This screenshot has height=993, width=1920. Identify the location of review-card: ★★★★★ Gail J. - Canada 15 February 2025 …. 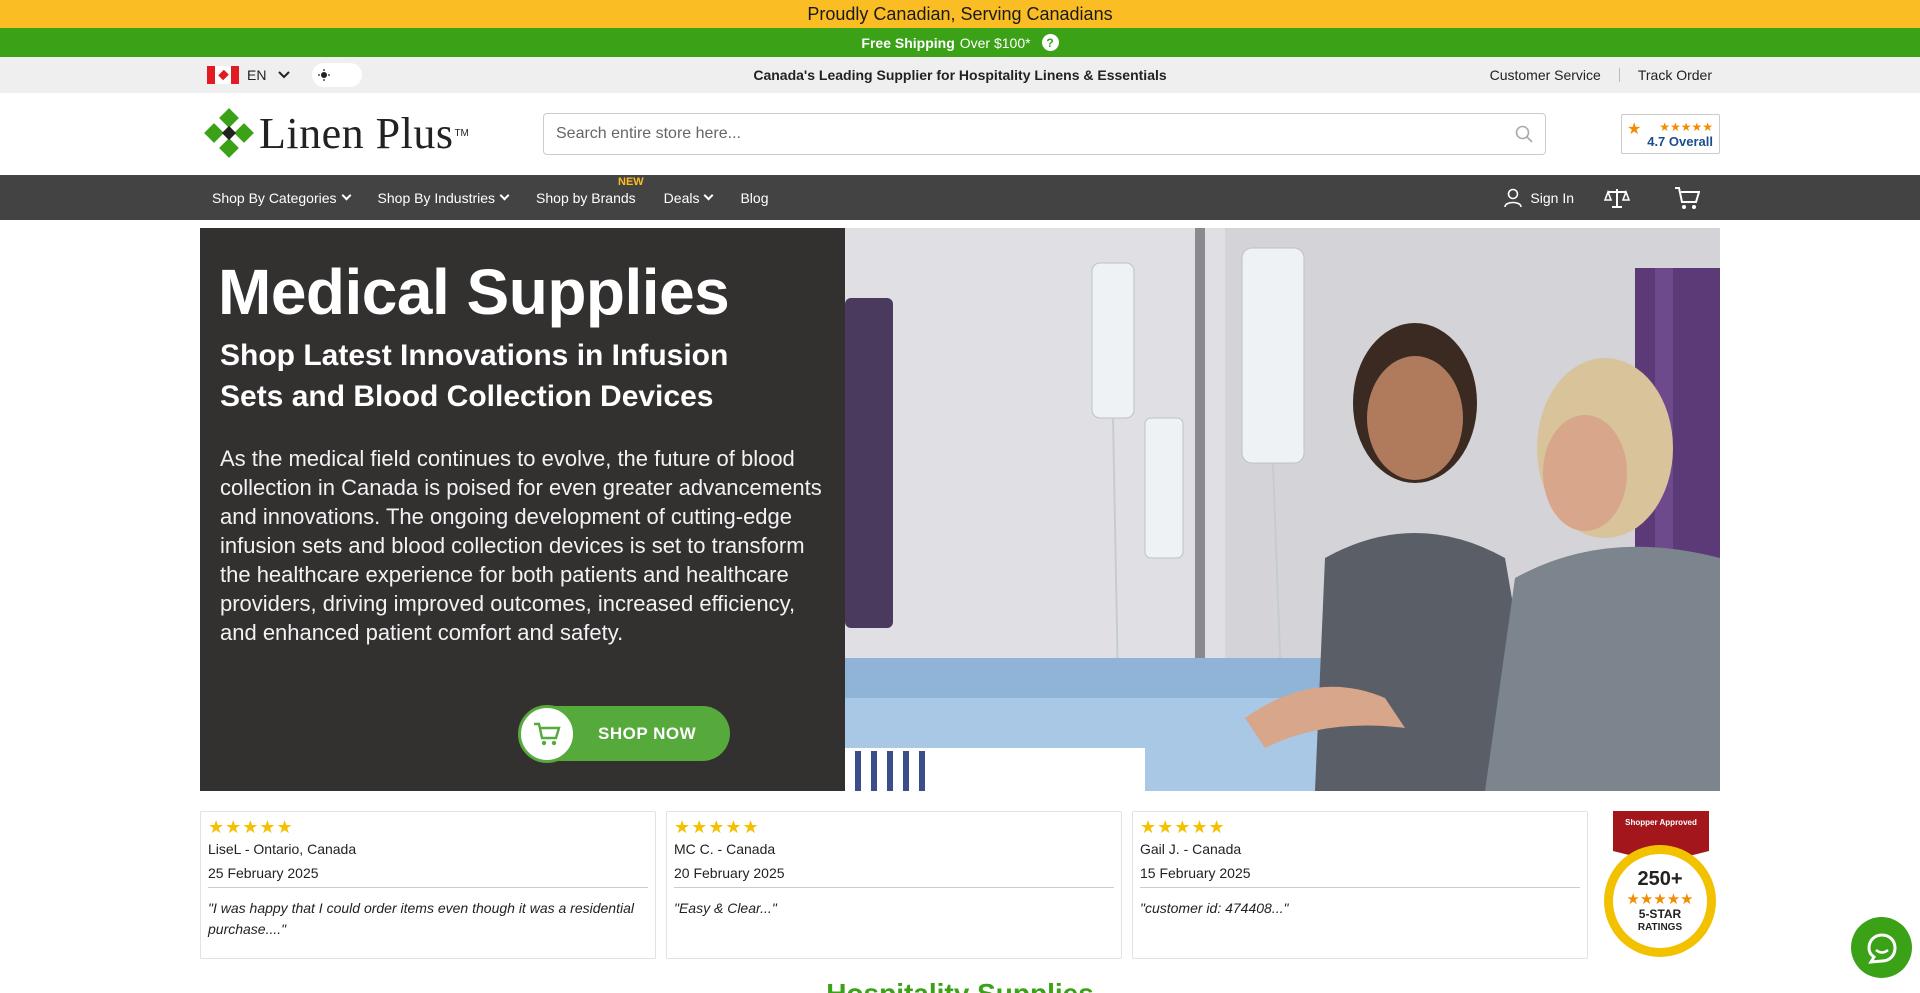
(1360, 885).